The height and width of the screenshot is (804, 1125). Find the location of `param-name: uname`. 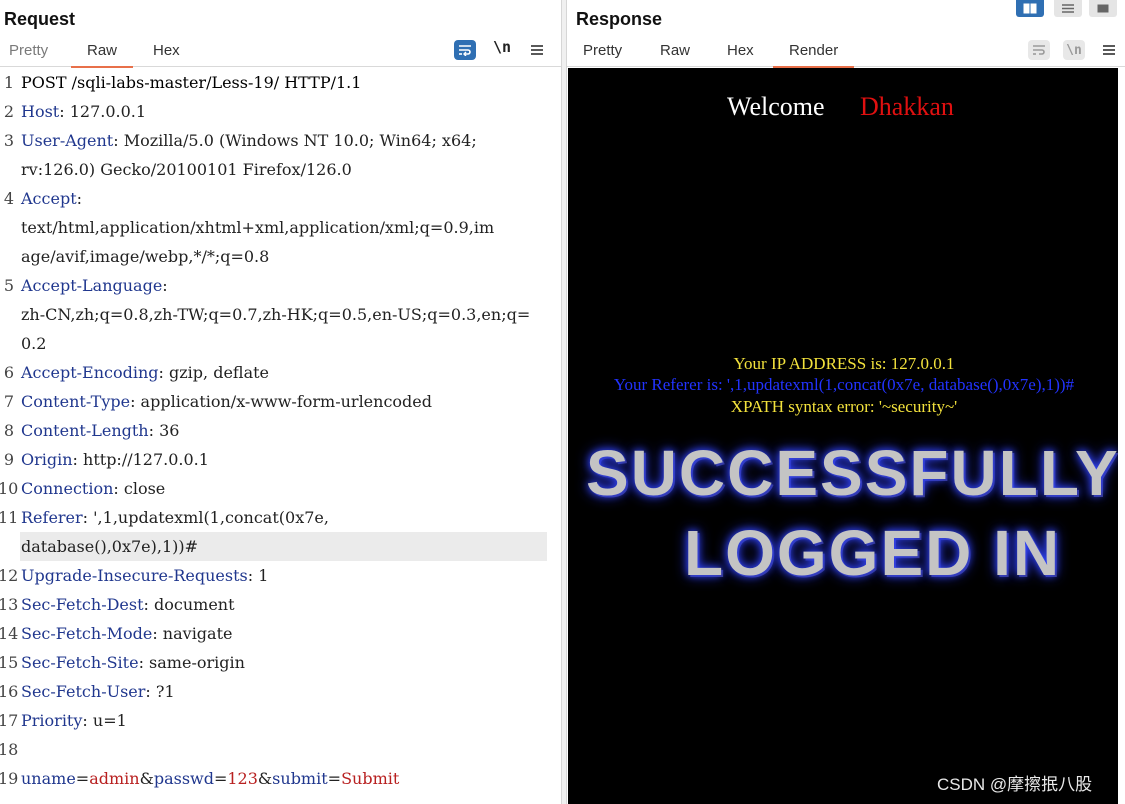

param-name: uname is located at coordinates (48, 778).